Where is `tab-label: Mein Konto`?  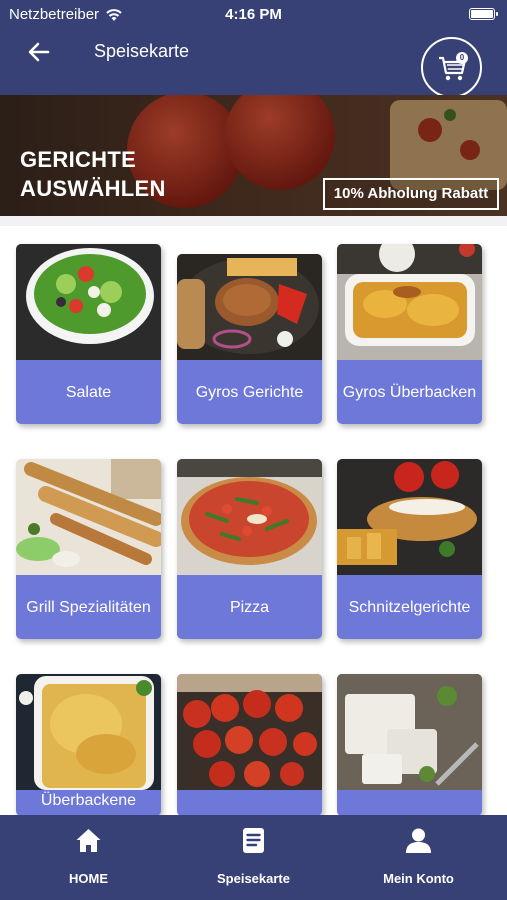
tab-label: Mein Konto is located at coordinates (418, 878).